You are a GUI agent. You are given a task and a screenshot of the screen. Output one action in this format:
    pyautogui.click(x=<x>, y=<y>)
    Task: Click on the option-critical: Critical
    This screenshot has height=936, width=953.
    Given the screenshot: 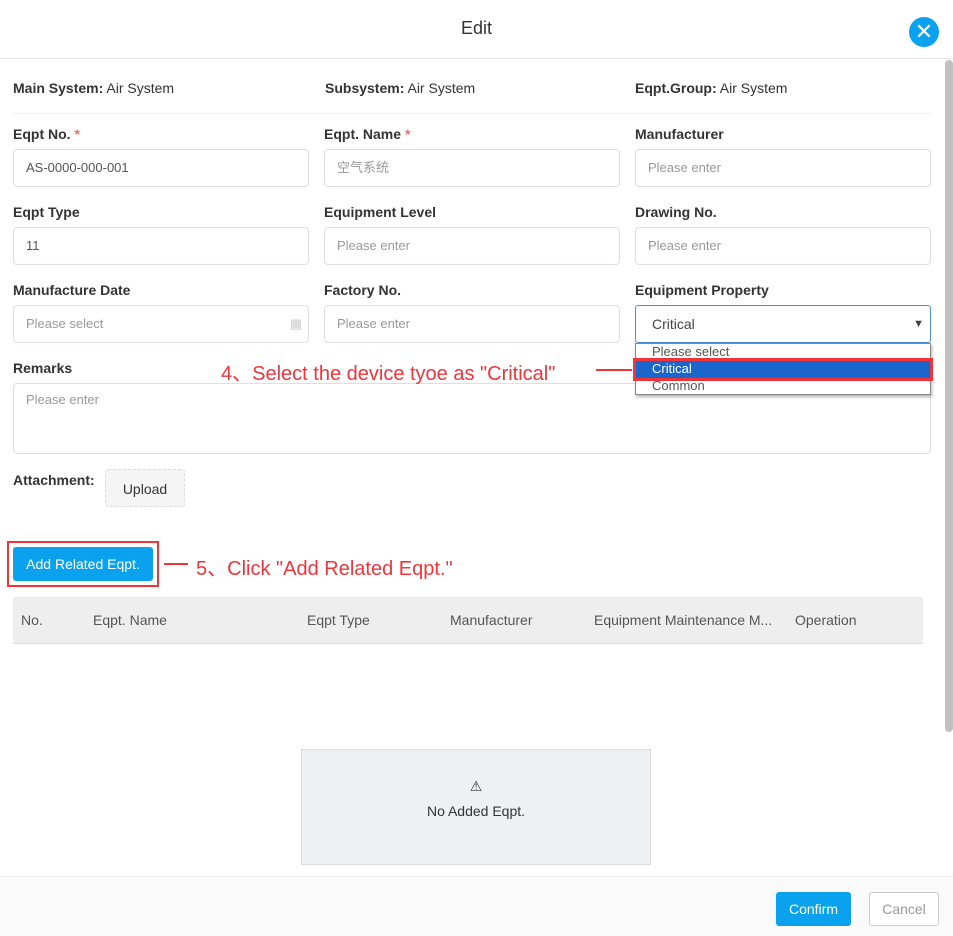 What is the action you would take?
    pyautogui.click(x=783, y=369)
    